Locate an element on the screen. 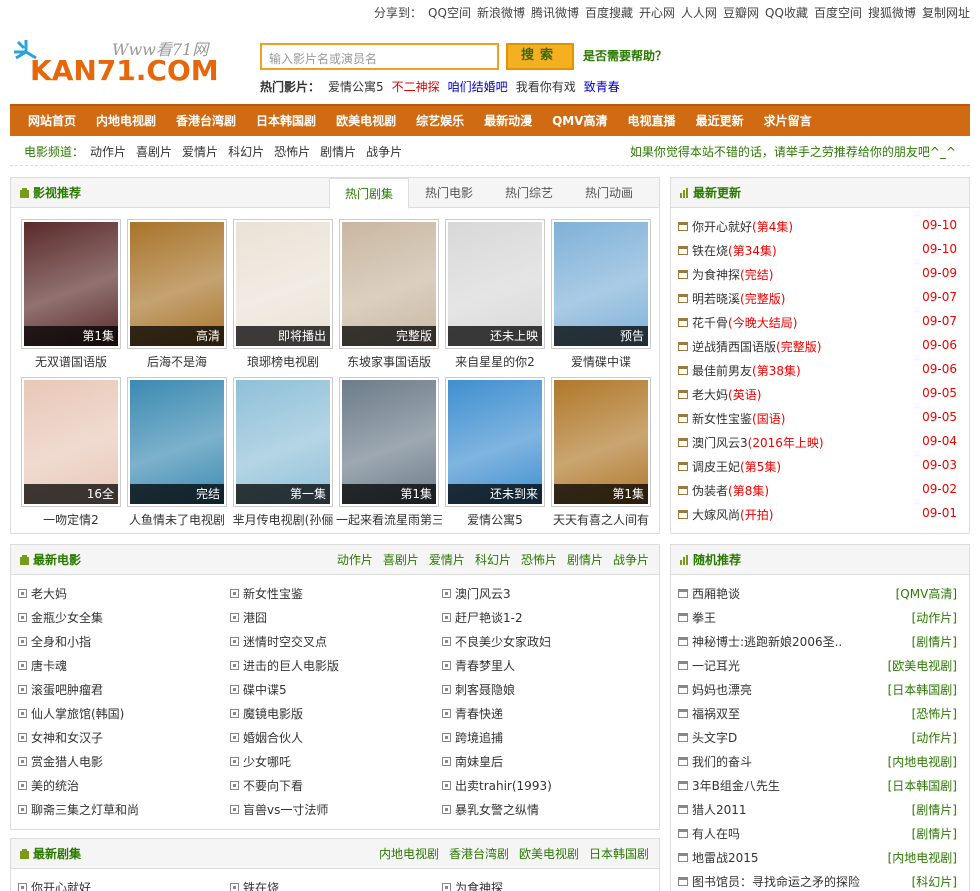 The height and width of the screenshot is (891, 980). random-category: [恐怖片] is located at coordinates (934, 713).